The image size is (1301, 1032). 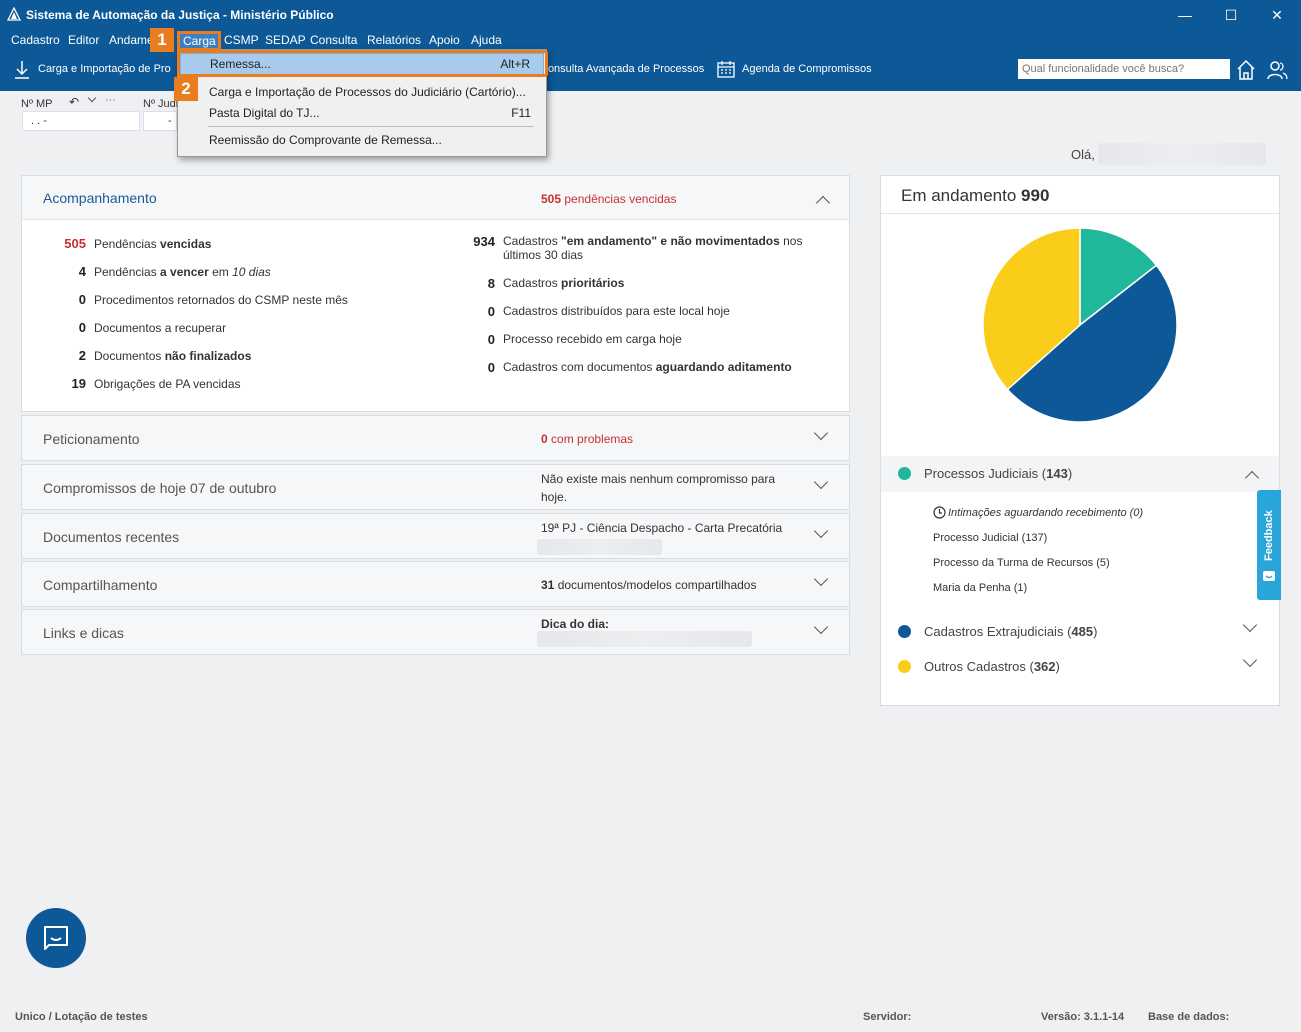 I want to click on users-icon, so click(x=1277, y=70).